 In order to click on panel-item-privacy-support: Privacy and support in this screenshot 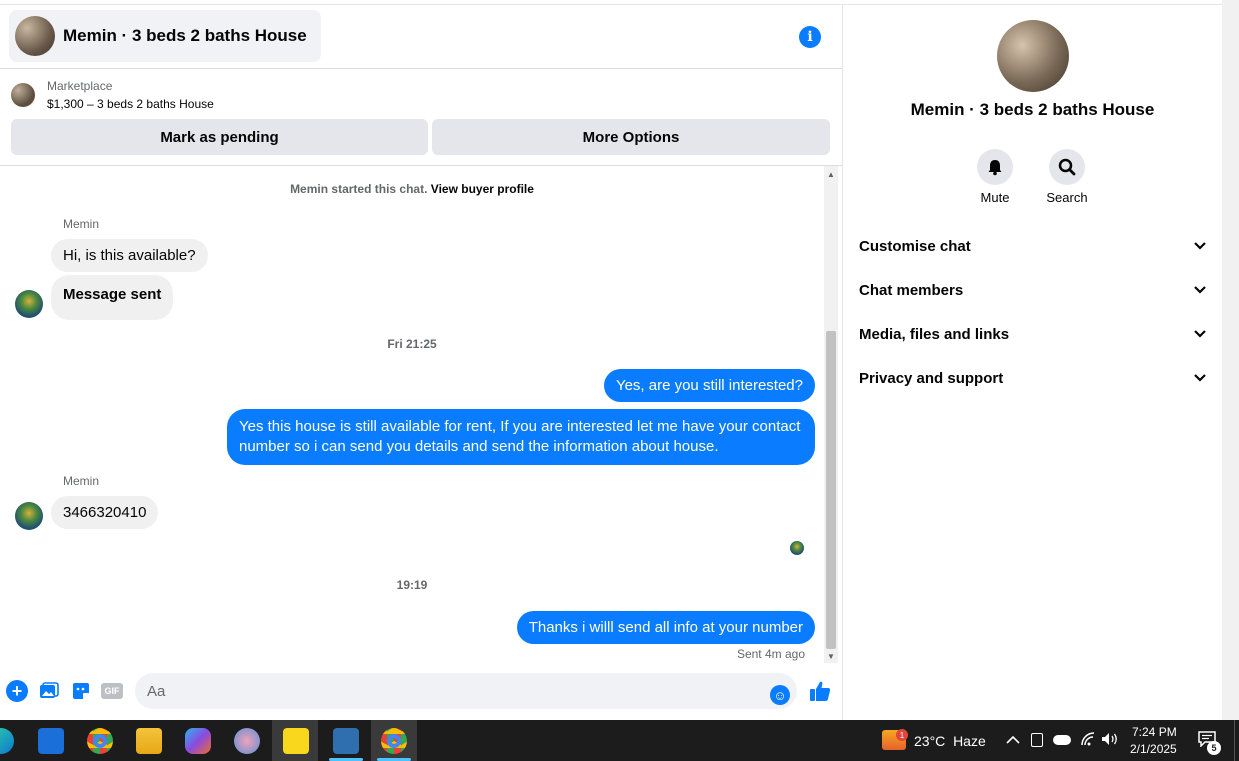, I will do `click(1032, 378)`.